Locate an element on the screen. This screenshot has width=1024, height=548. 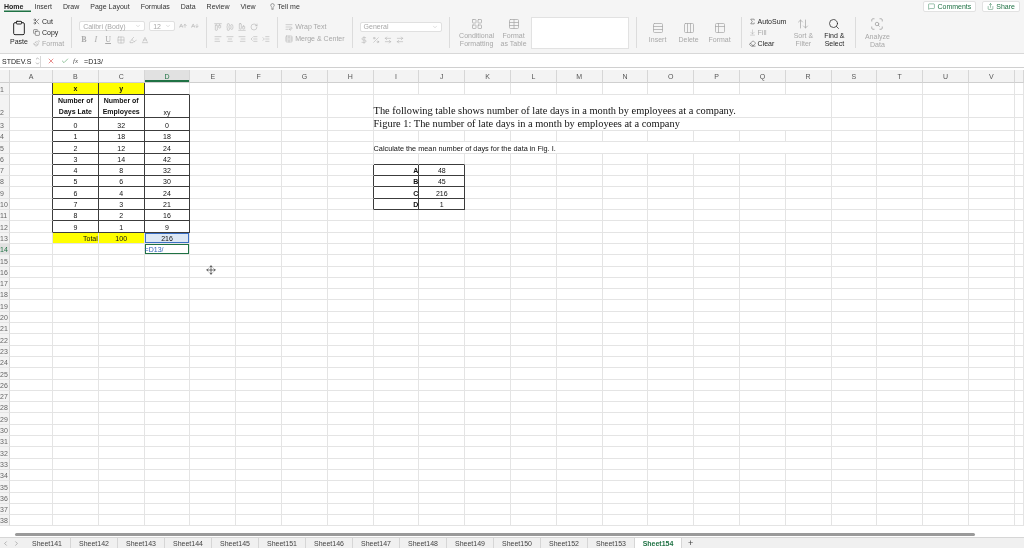
columns-icon is located at coordinates (688, 27).